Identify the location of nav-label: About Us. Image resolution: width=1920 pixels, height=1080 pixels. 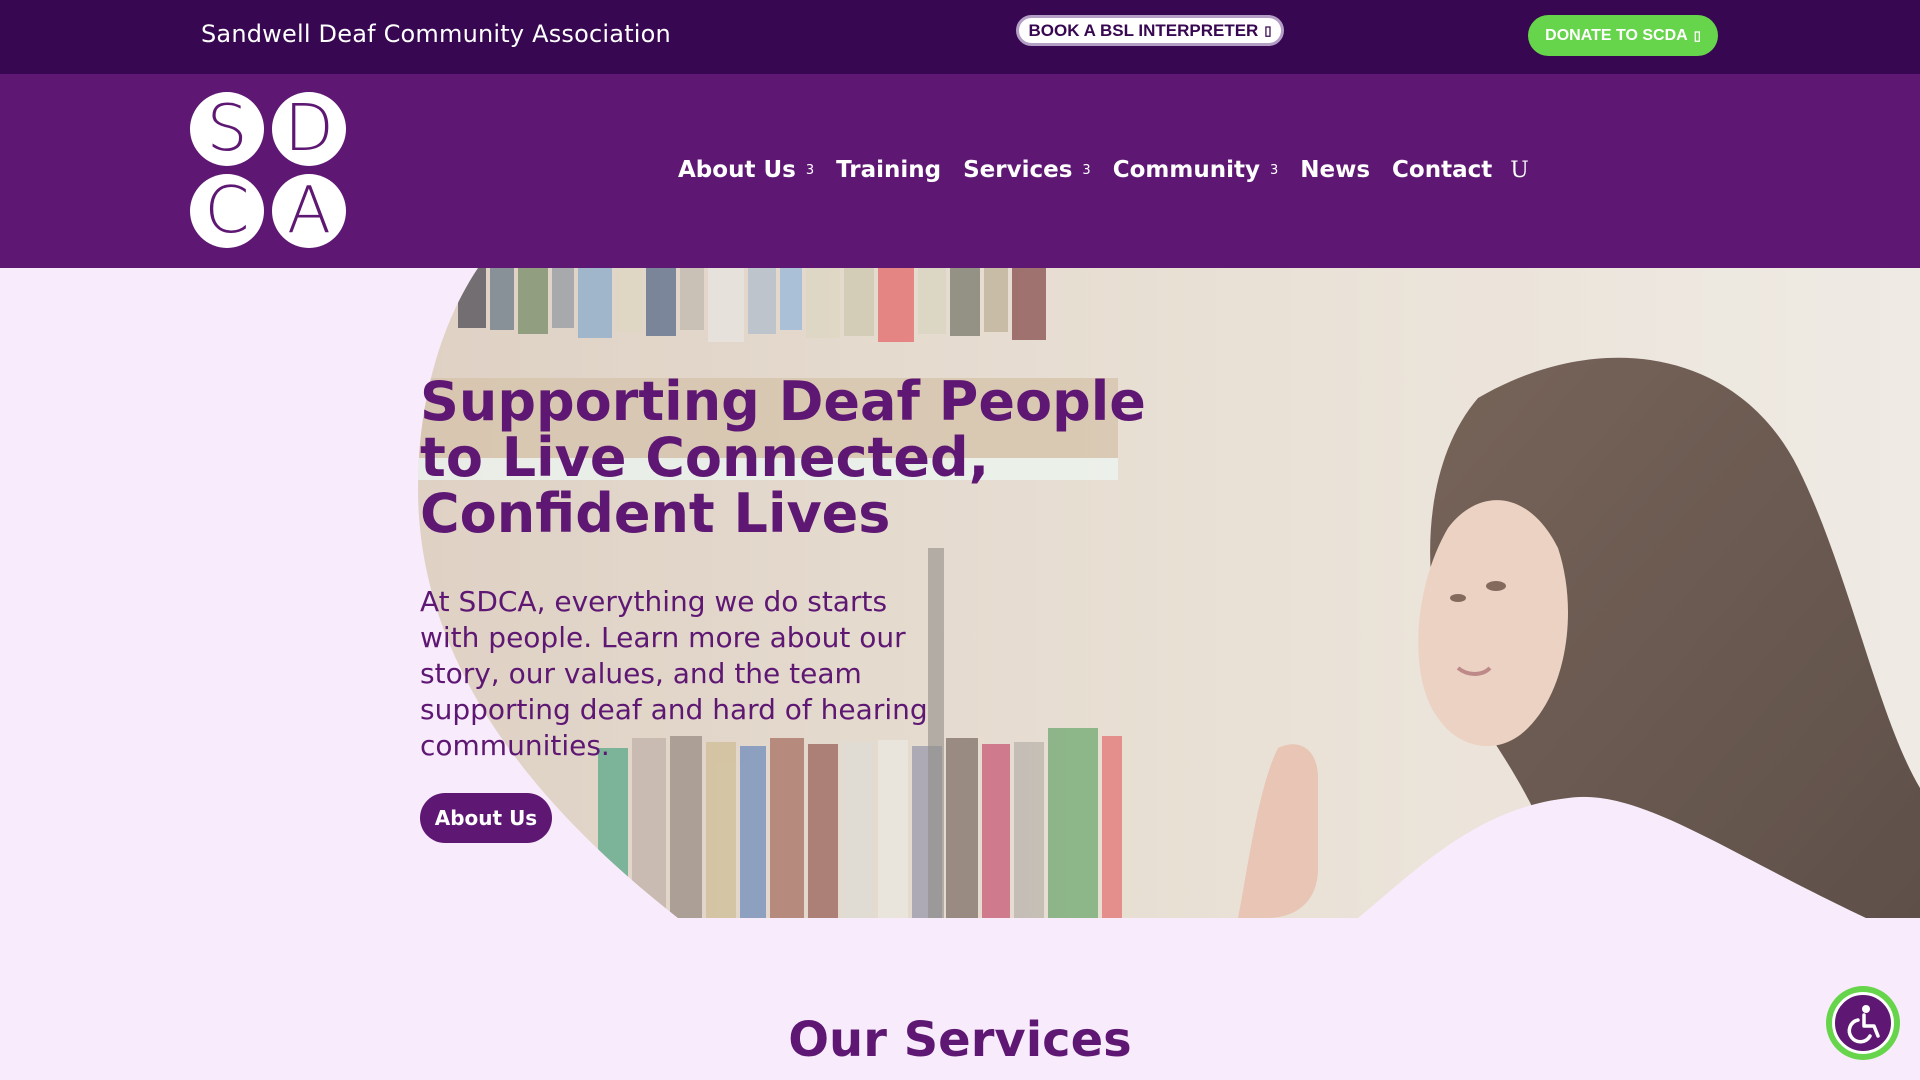
(737, 170).